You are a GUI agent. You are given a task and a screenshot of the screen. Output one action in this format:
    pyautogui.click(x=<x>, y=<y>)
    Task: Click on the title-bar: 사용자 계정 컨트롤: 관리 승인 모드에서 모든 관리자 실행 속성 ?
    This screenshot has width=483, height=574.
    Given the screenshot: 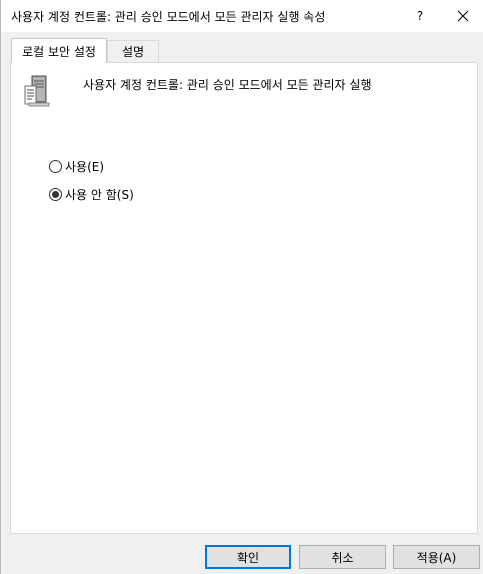 What is the action you would take?
    pyautogui.click(x=242, y=16)
    